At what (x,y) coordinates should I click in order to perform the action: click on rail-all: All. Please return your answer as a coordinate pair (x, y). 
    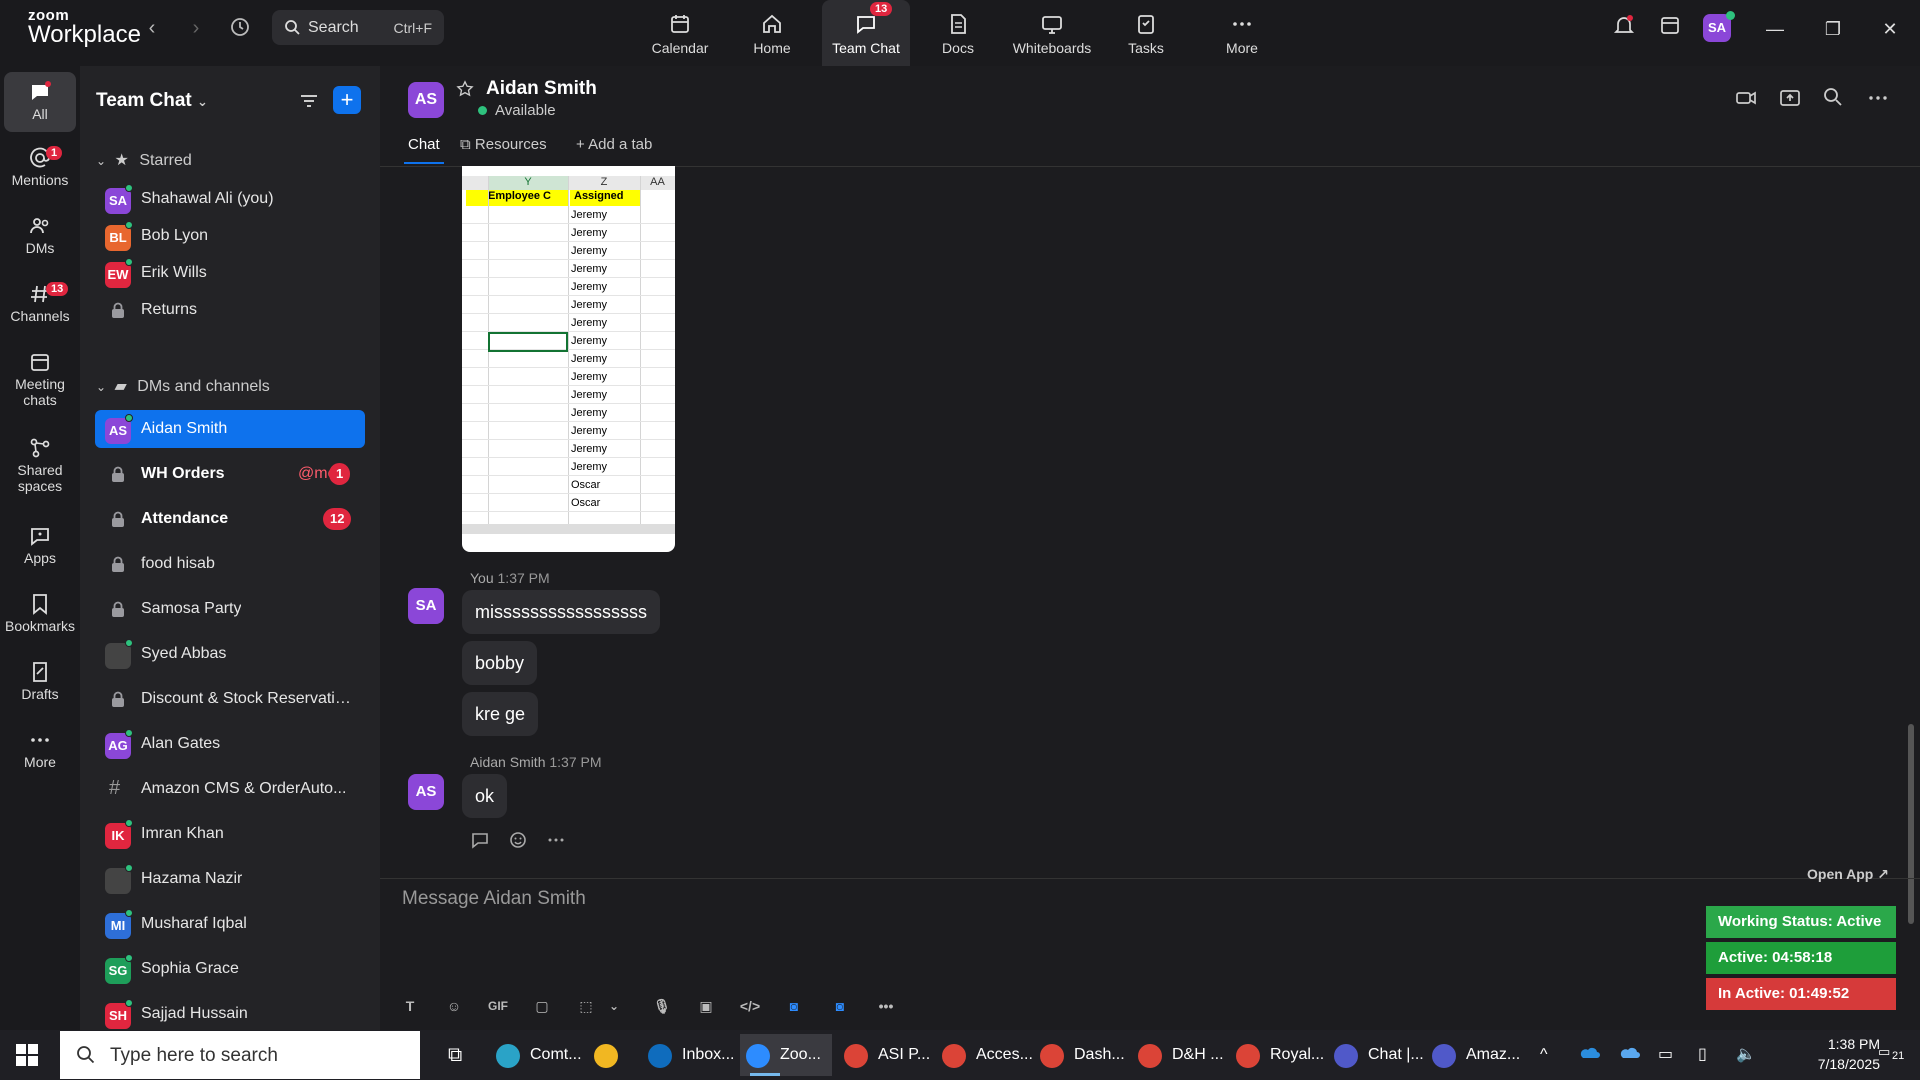
    Looking at the image, I should click on (40, 102).